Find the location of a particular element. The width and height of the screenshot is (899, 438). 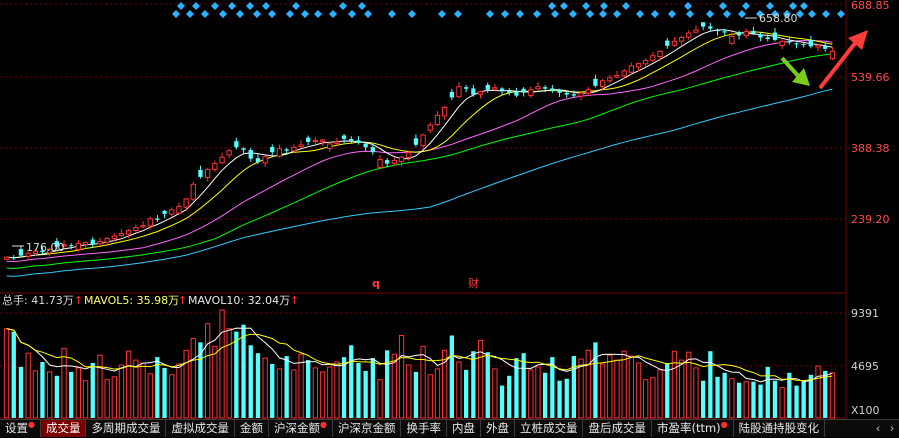

tab-settings: 设置● is located at coordinates (20, 428).